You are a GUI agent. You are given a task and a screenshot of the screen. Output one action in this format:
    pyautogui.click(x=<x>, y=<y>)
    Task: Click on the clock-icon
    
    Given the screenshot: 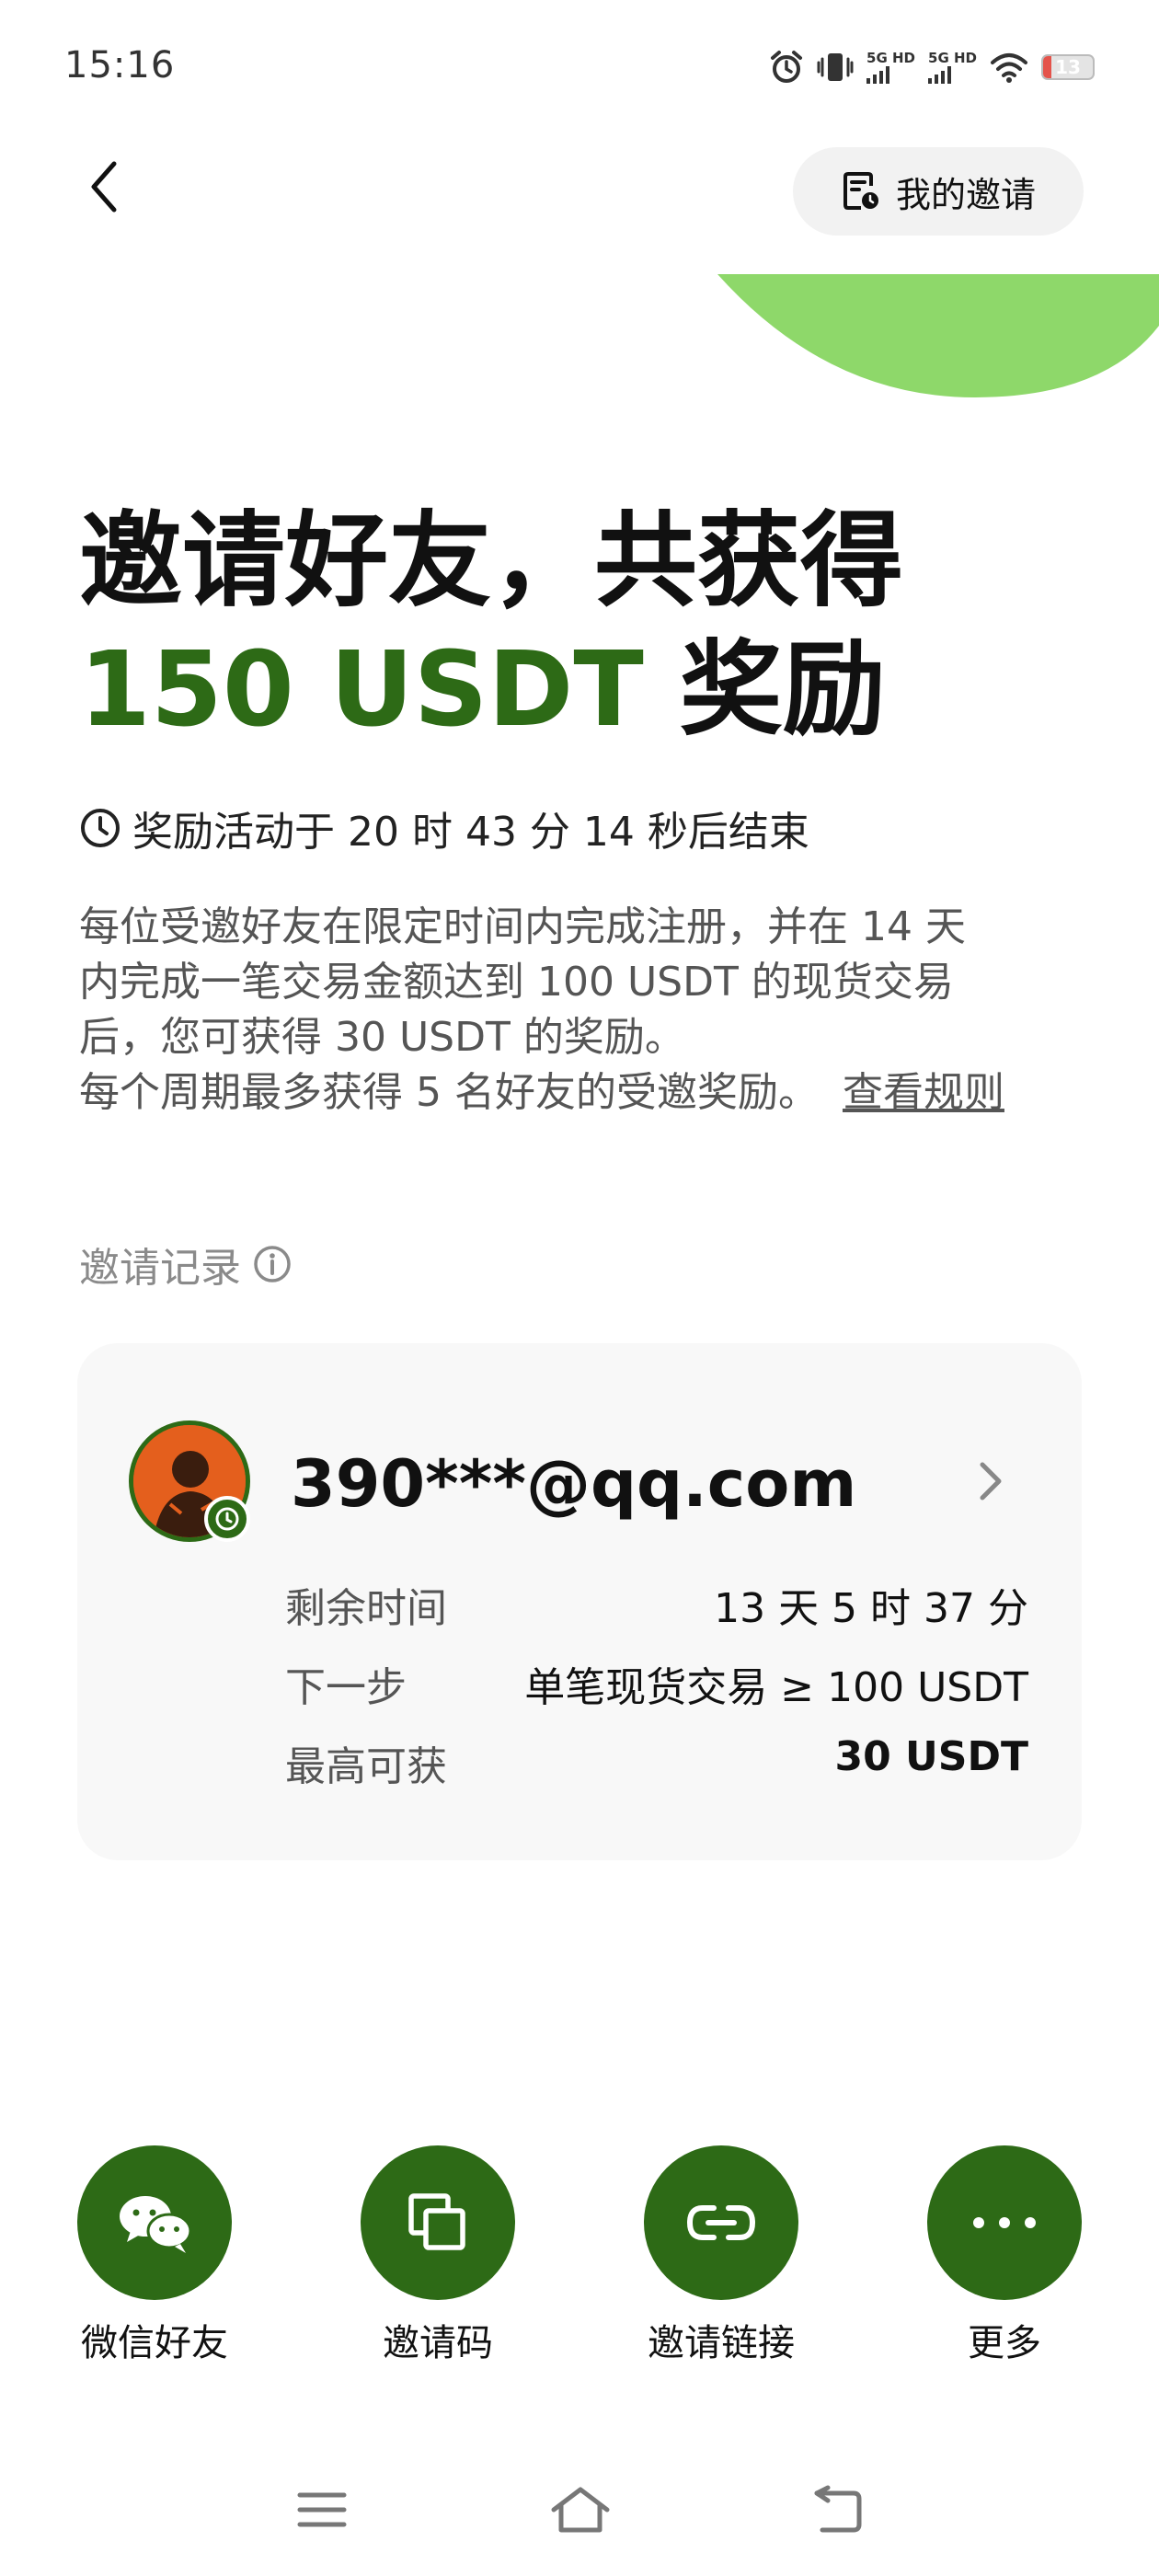 What is the action you would take?
    pyautogui.click(x=100, y=828)
    